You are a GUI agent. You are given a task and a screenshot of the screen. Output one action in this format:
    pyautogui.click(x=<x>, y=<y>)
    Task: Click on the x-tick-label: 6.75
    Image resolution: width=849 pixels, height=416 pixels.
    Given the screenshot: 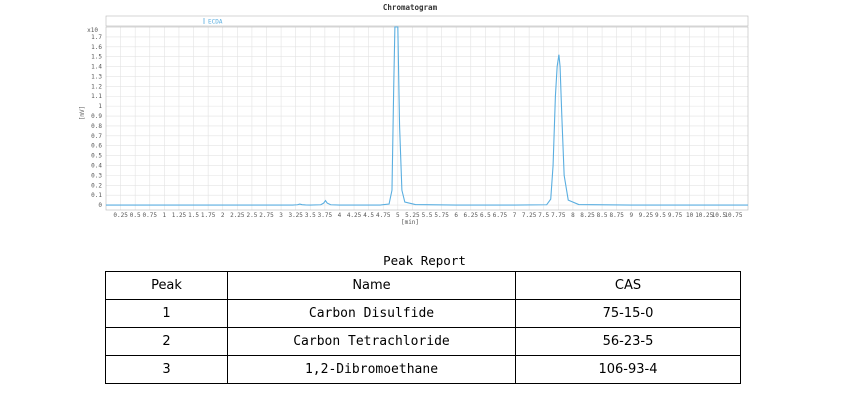 What is the action you would take?
    pyautogui.click(x=500, y=215)
    